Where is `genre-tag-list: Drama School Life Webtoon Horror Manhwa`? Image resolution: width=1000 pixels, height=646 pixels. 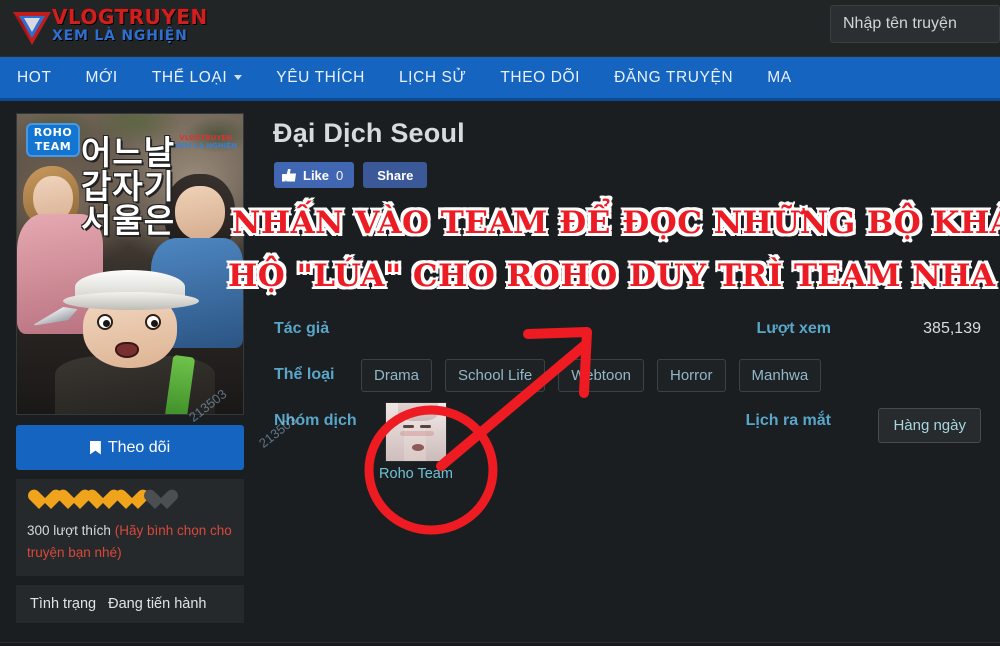 genre-tag-list: Drama School Life Webtoon Horror Manhwa is located at coordinates (675, 373).